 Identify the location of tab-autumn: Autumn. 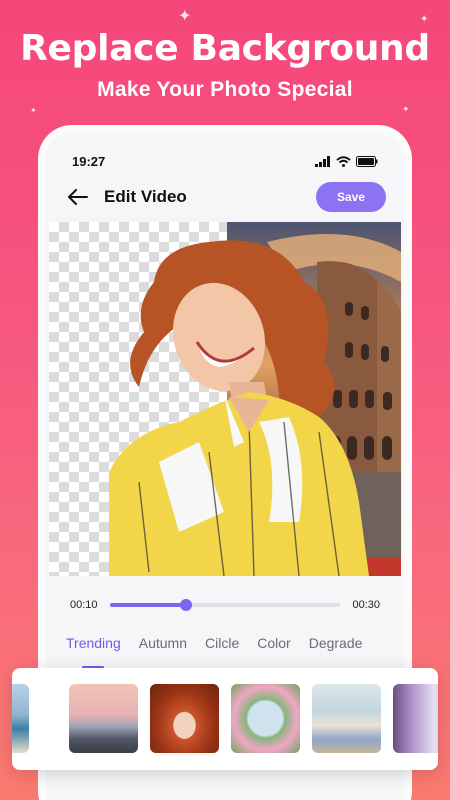
(163, 648).